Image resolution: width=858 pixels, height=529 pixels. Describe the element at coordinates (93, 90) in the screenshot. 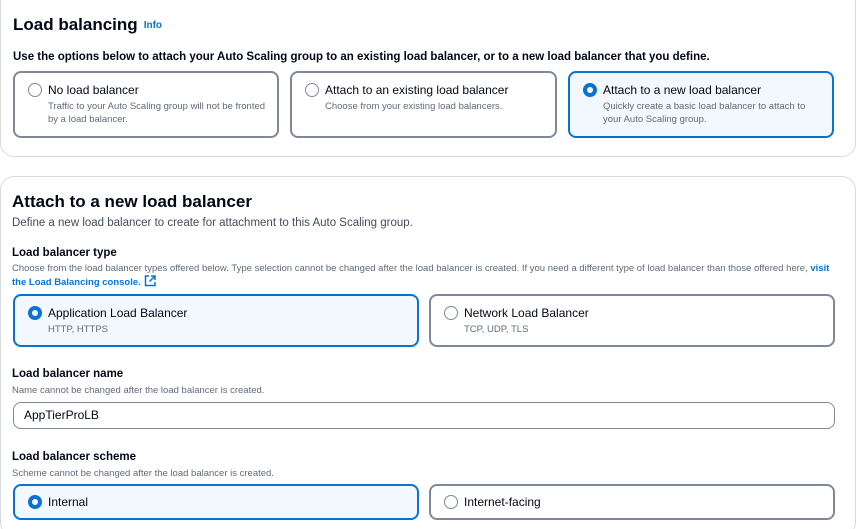

I see `option-title: No load balancer` at that location.